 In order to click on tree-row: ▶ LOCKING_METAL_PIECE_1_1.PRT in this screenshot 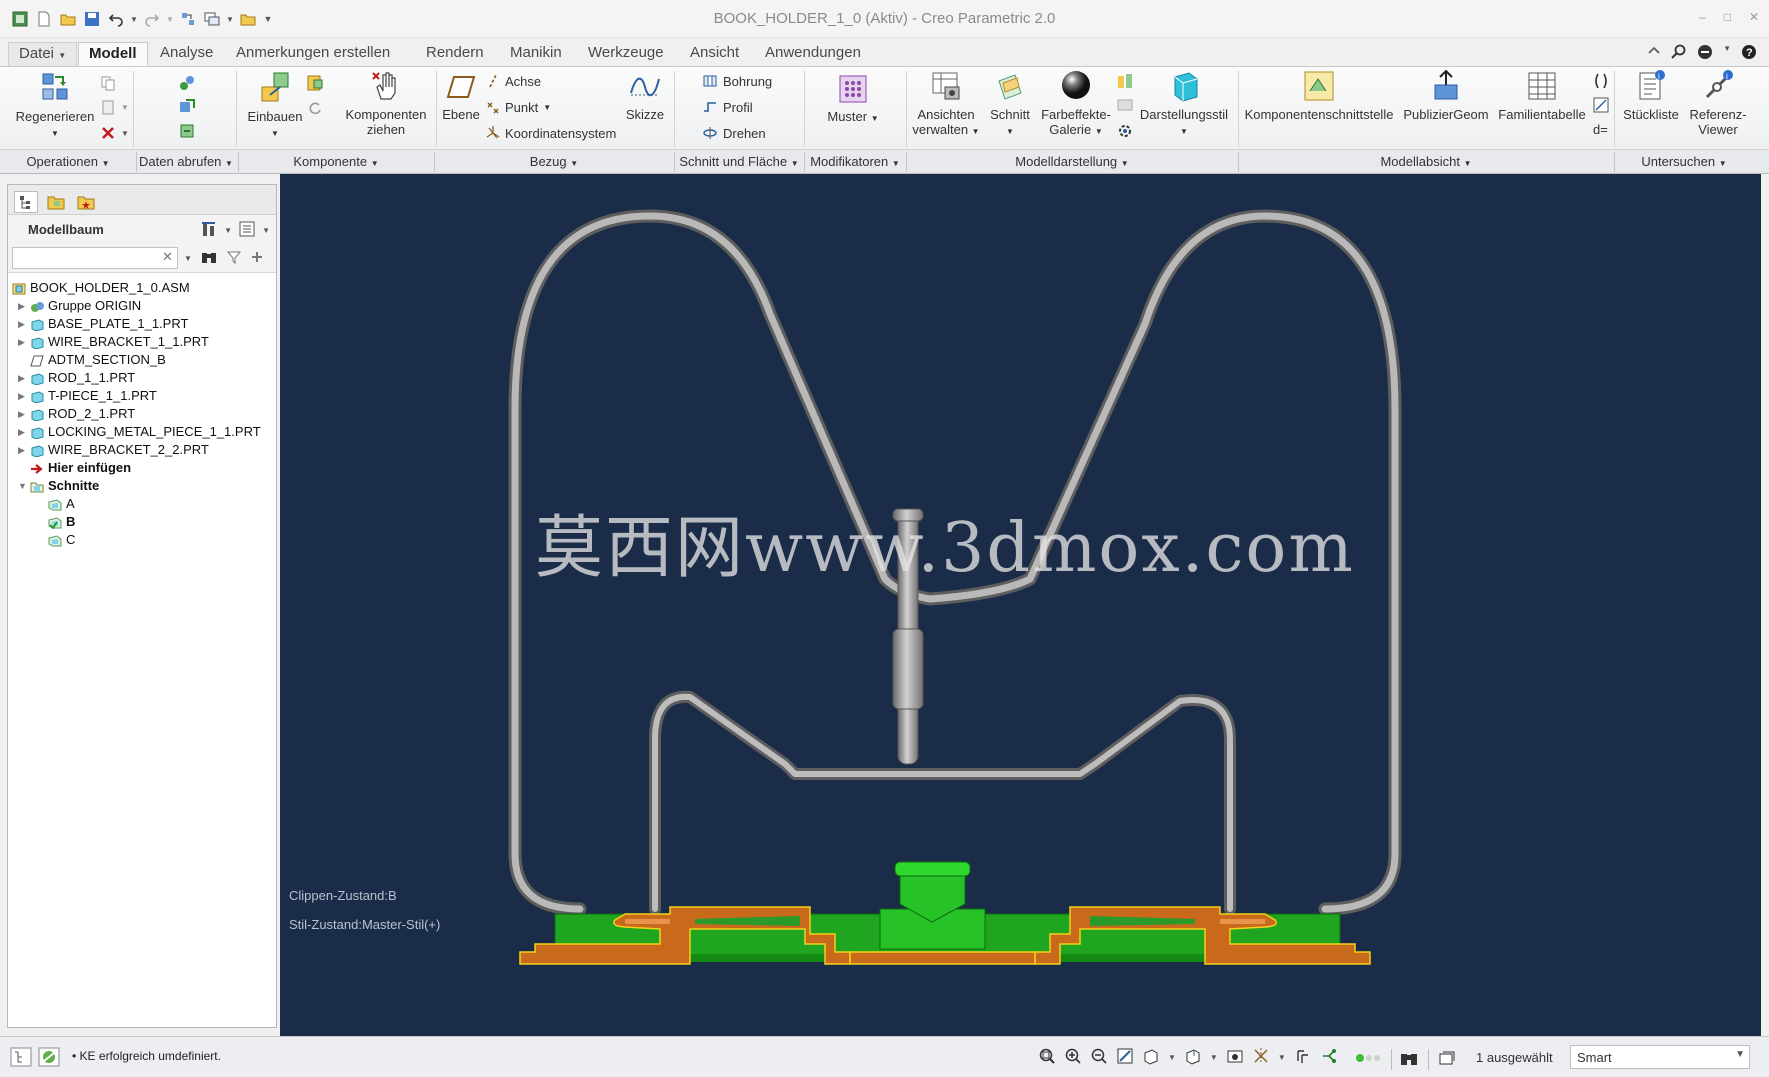, I will do `click(142, 432)`.